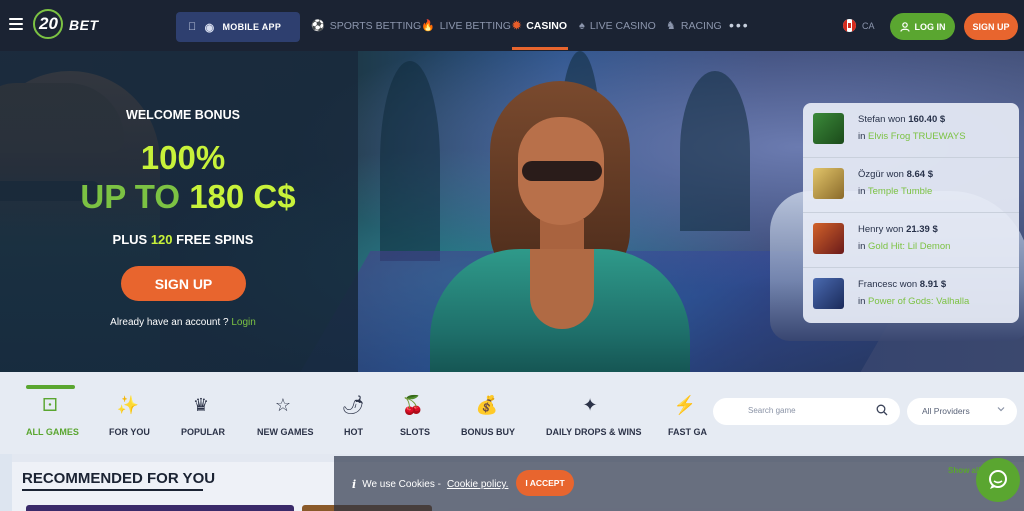 The height and width of the screenshot is (511, 1024). Describe the element at coordinates (562, 289) in the screenshot. I see `woman-chest` at that location.